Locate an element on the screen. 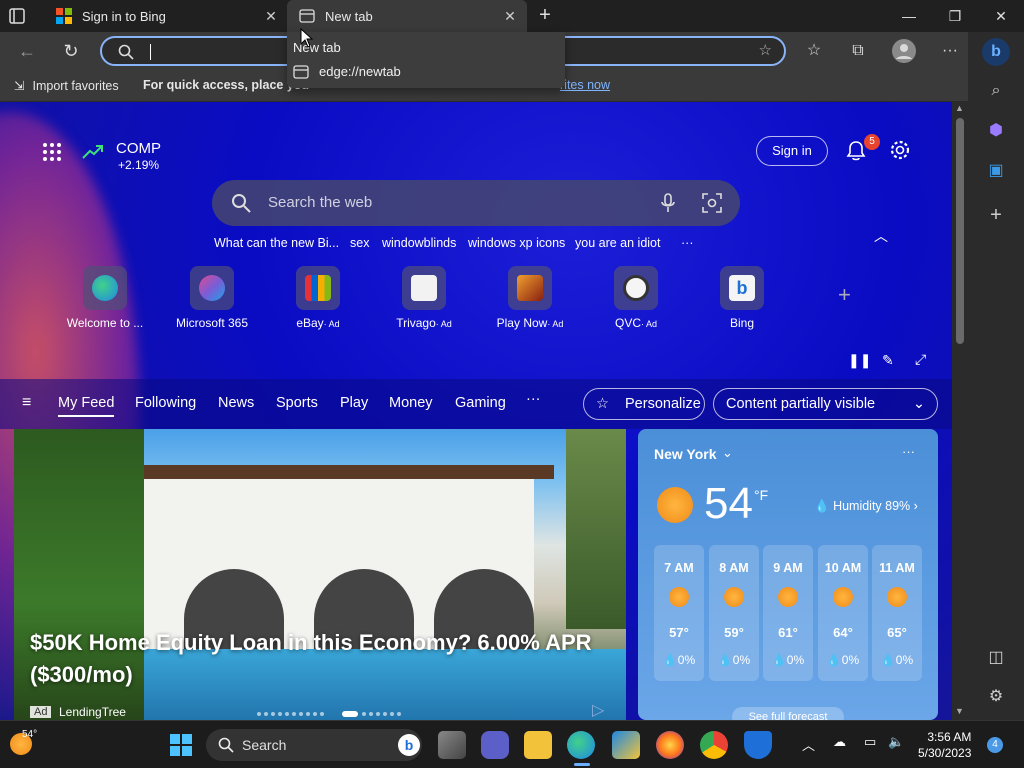 This screenshot has height=768, width=1024. microsoft-store-icon is located at coordinates (626, 745).